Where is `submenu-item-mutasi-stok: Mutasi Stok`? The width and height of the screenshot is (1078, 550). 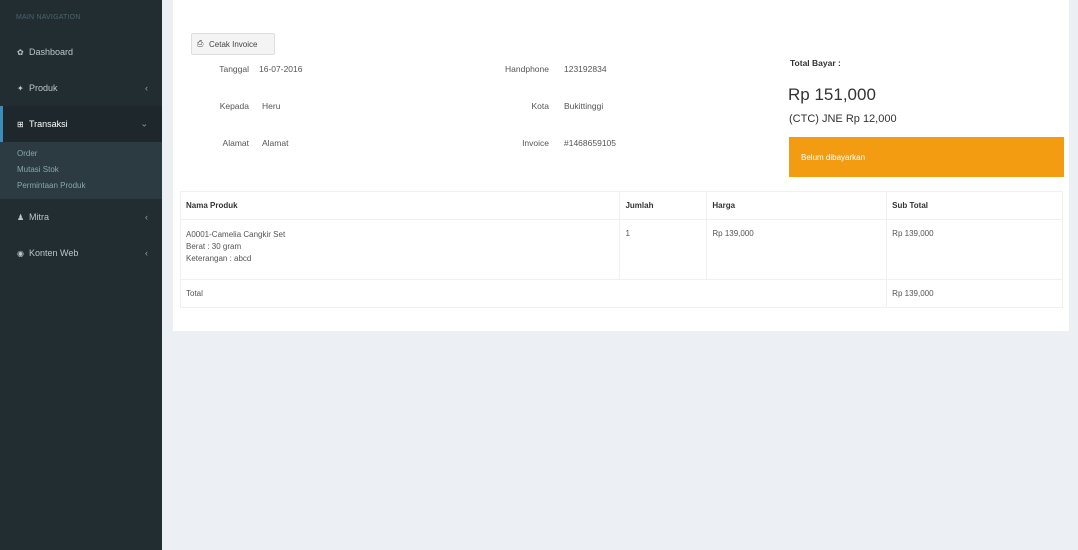 submenu-item-mutasi-stok: Mutasi Stok is located at coordinates (81, 170).